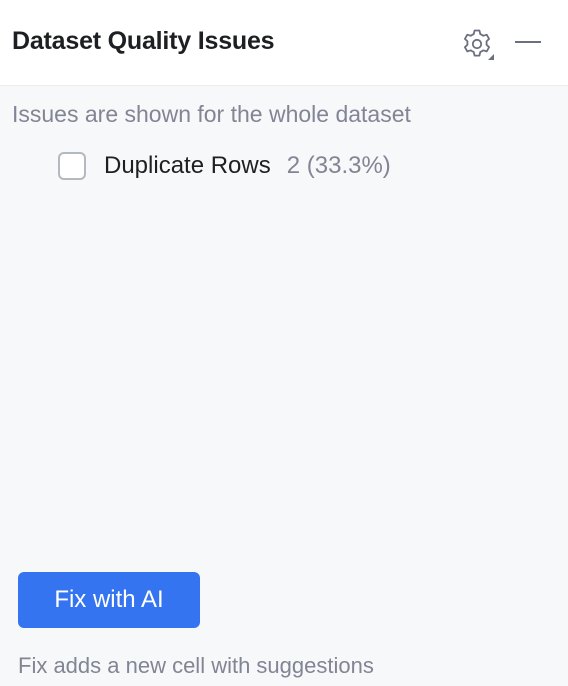 This screenshot has height=686, width=568. I want to click on panel-title: Dataset Quality Issues, so click(143, 41).